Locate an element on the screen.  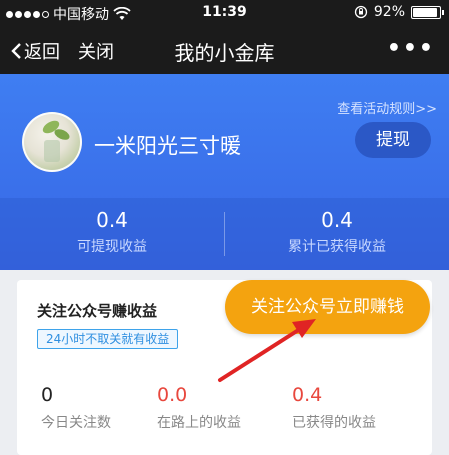
withdrawable-stat: 0.4 可提现收益 is located at coordinates (112, 232).